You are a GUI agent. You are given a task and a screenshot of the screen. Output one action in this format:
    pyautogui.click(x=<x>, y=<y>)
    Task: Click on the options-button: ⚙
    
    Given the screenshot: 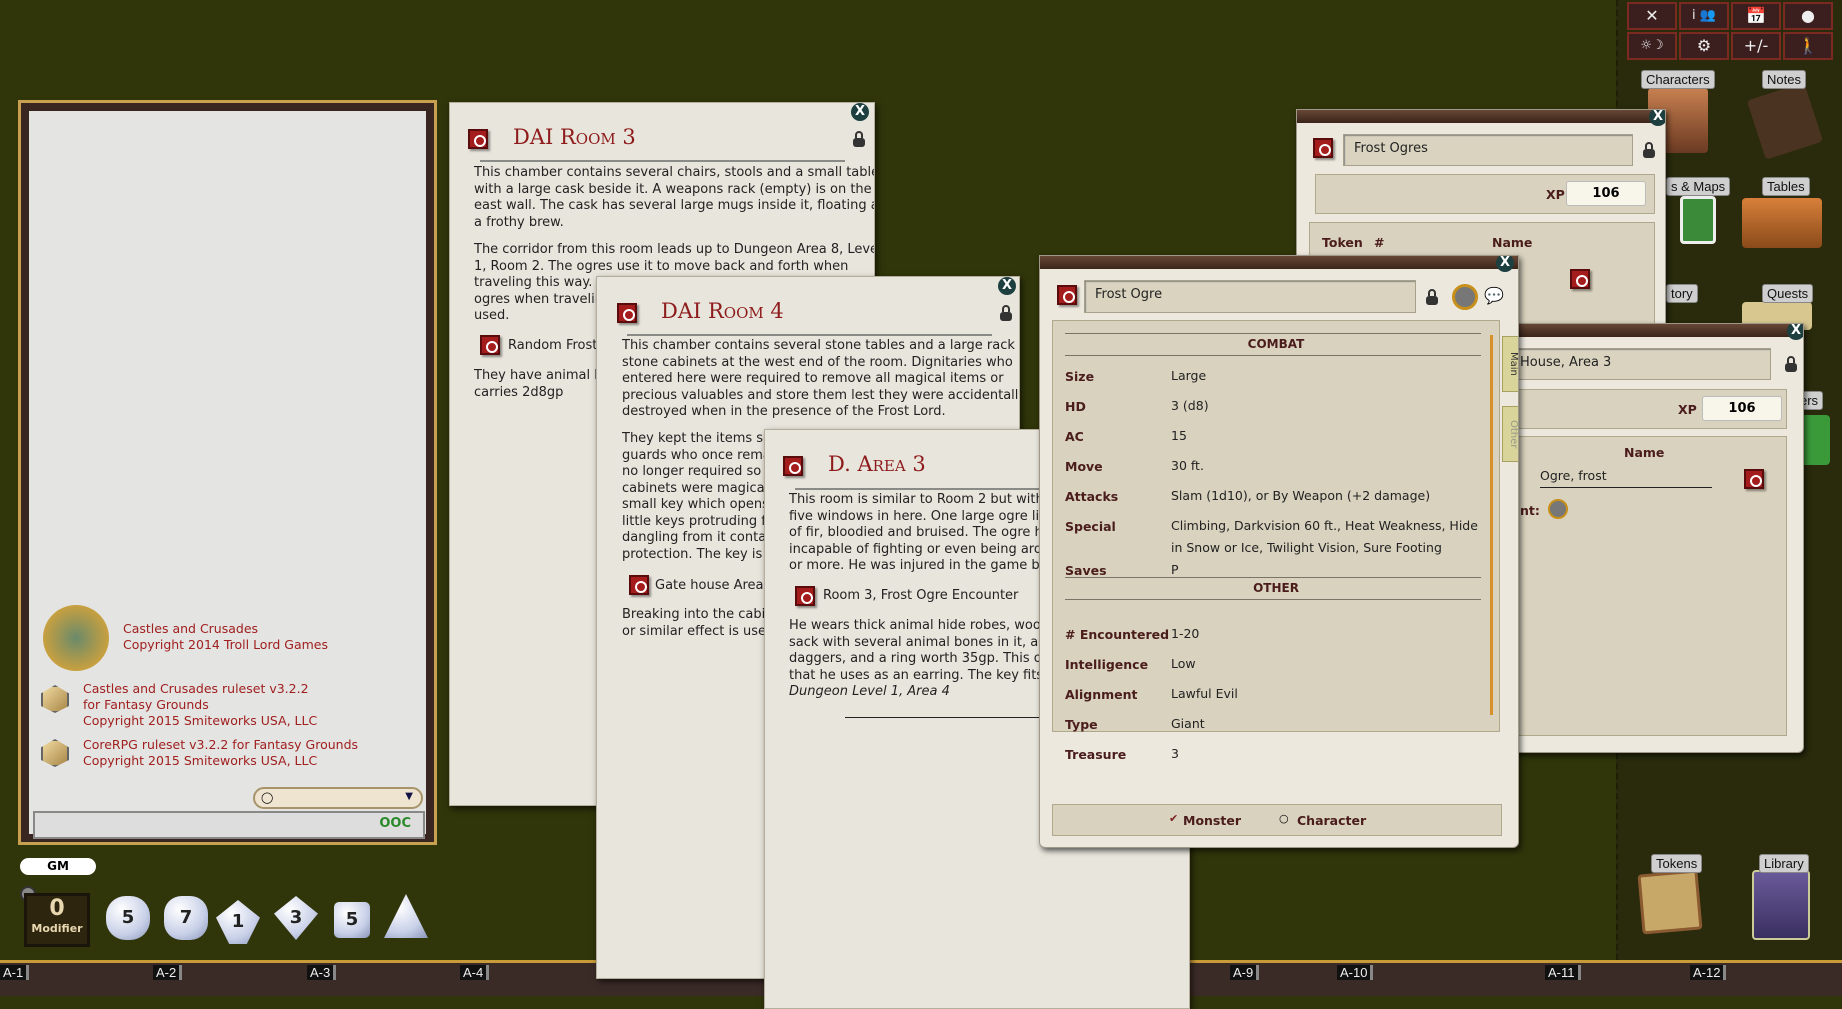 What is the action you would take?
    pyautogui.click(x=1704, y=46)
    